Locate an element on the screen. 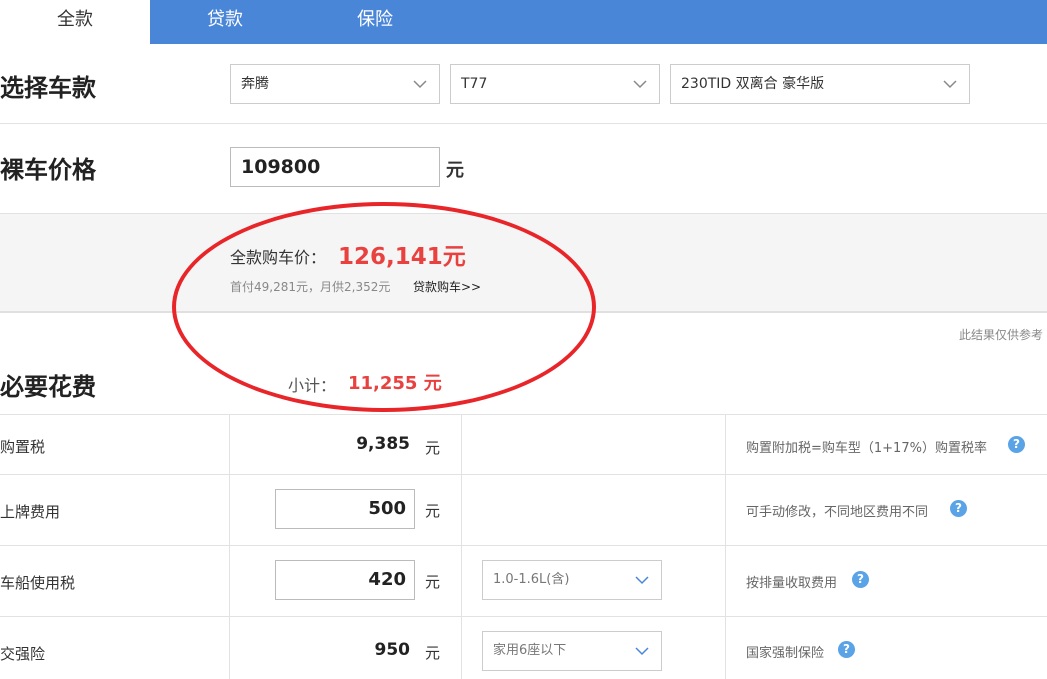 This screenshot has width=1047, height=679. tab-full-payment: 全款 is located at coordinates (75, 22).